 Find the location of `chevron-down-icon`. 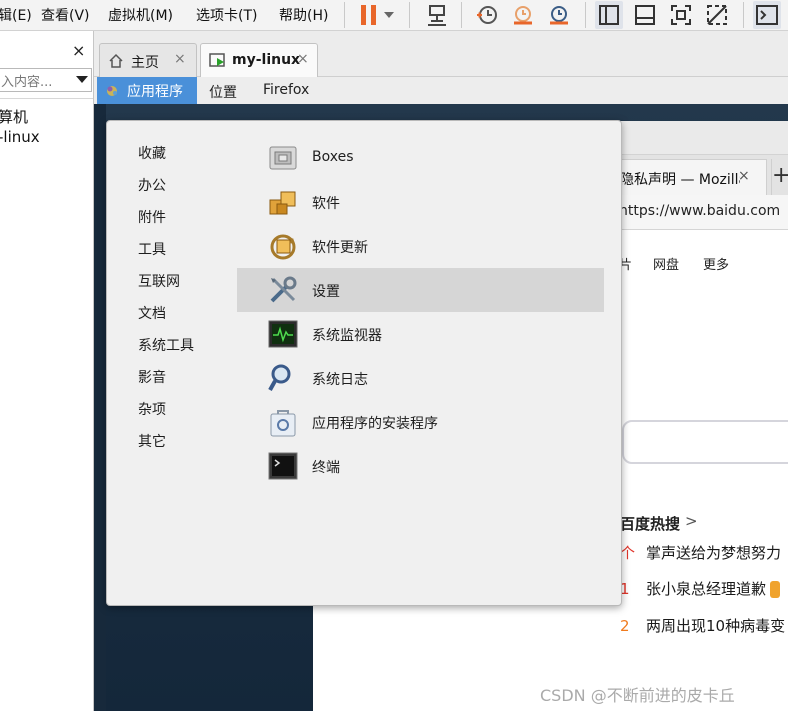

chevron-down-icon is located at coordinates (82, 79).